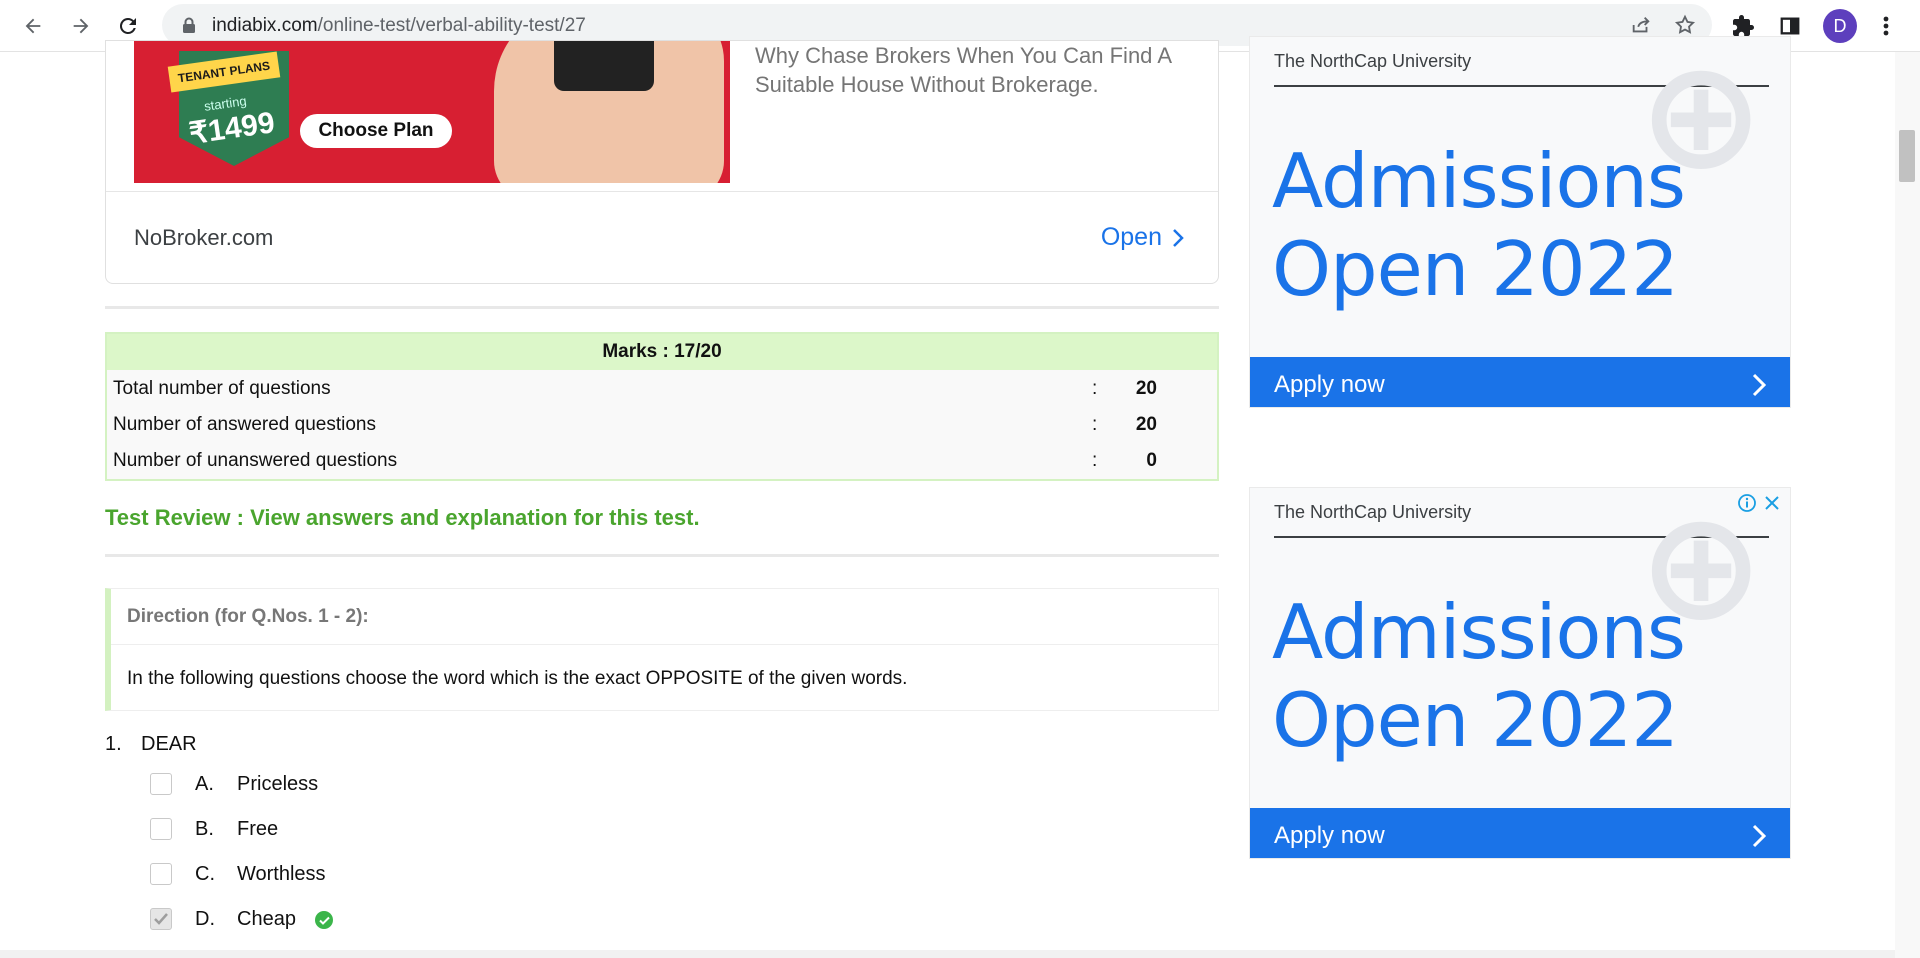 This screenshot has height=958, width=1920. Describe the element at coordinates (258, 829) in the screenshot. I see `option-text: Free` at that location.